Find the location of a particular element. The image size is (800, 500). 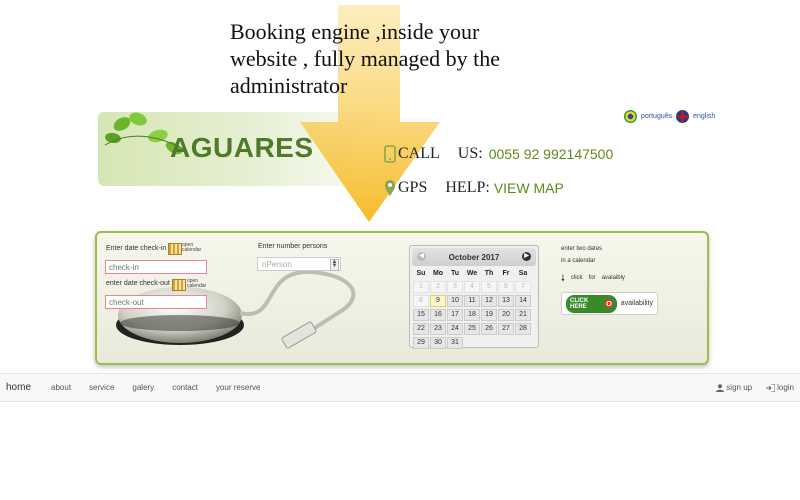

calendar-day: 5 is located at coordinates (489, 287).